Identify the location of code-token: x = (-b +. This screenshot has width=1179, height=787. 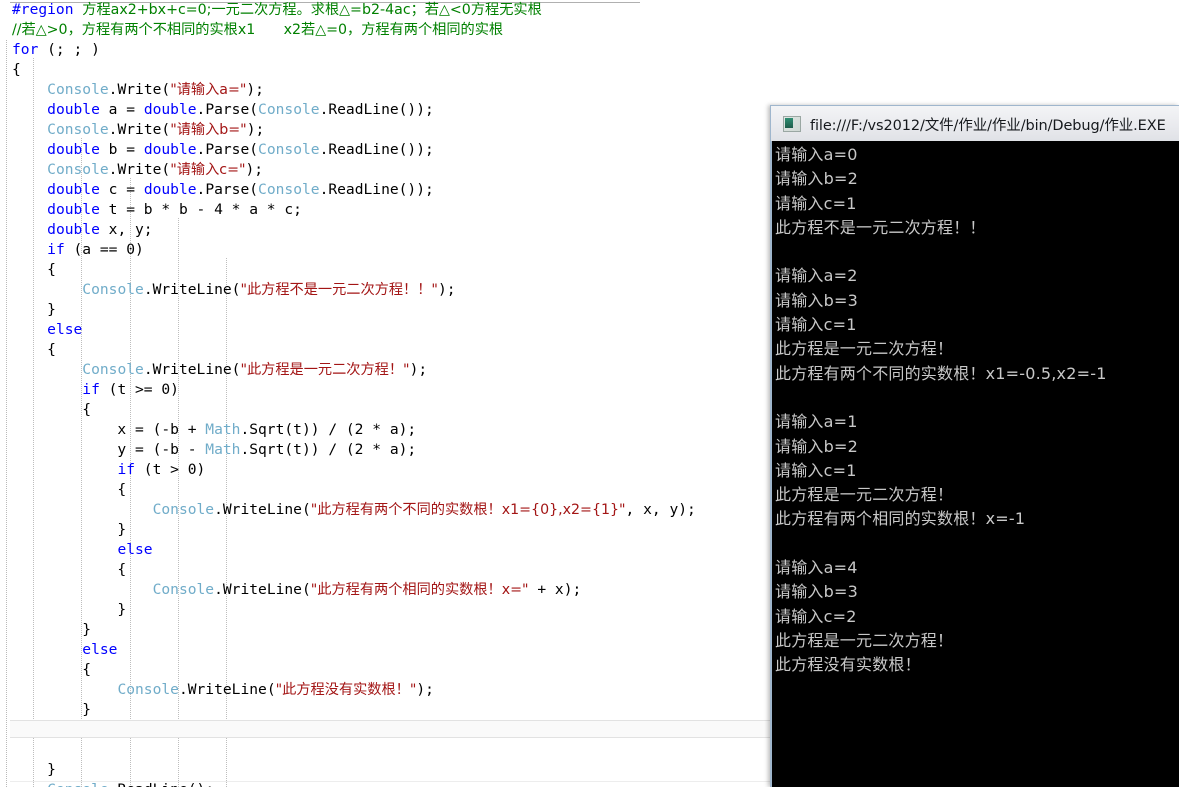
(109, 429).